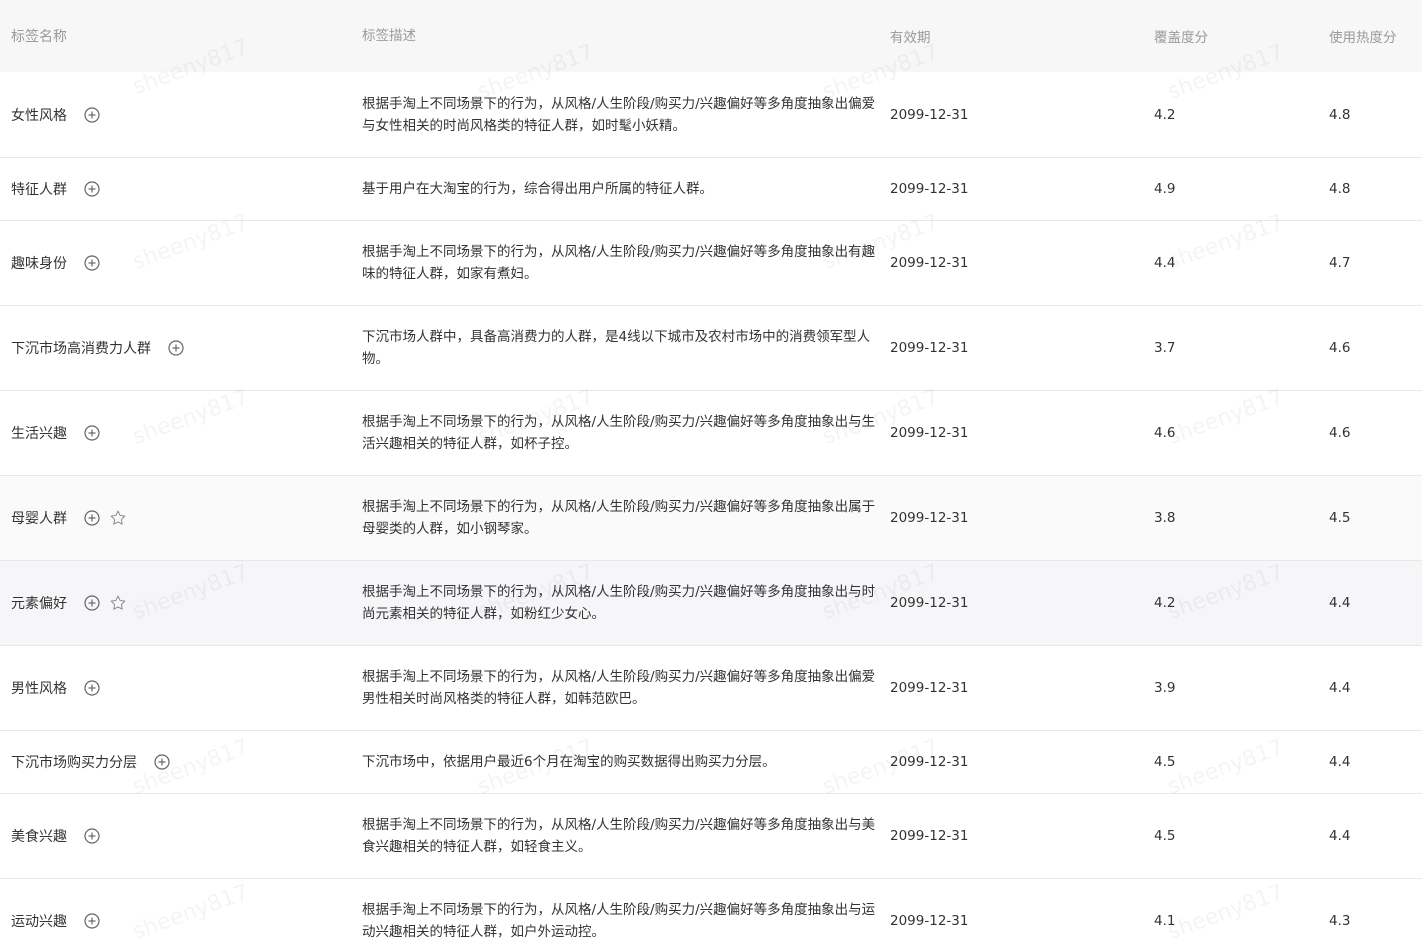 The image size is (1422, 938). Describe the element at coordinates (175, 189) in the screenshot. I see `cell-name: 特征人群` at that location.